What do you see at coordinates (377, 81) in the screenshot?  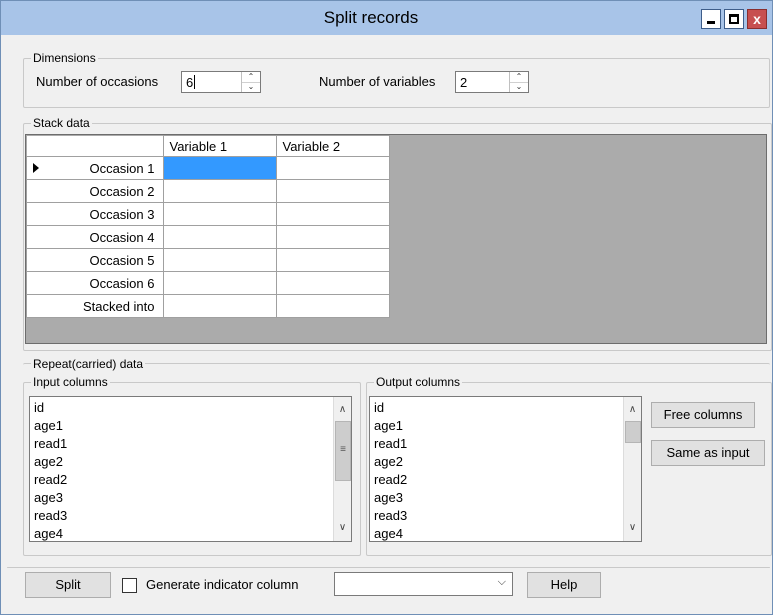 I see `variables-label: Number of variables` at bounding box center [377, 81].